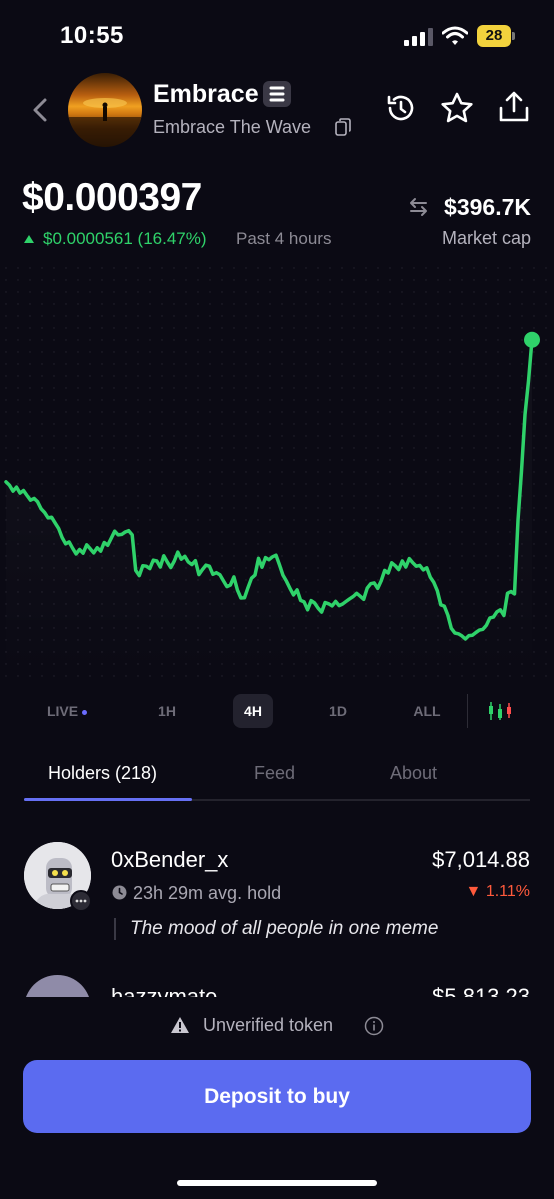  I want to click on history-icon, so click(401, 108).